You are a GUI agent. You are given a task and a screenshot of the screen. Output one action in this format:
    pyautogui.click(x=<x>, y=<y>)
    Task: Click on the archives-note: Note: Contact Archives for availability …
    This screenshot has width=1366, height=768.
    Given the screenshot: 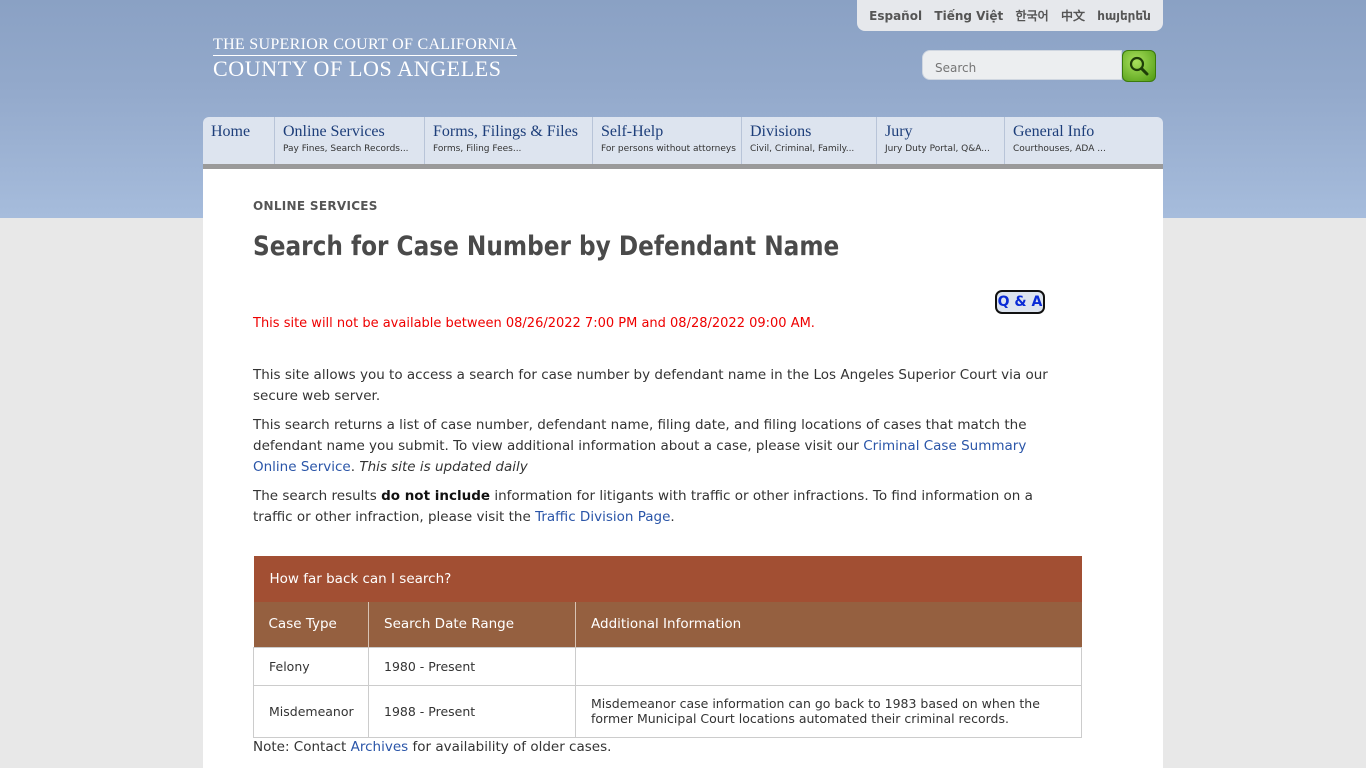 What is the action you would take?
    pyautogui.click(x=432, y=747)
    